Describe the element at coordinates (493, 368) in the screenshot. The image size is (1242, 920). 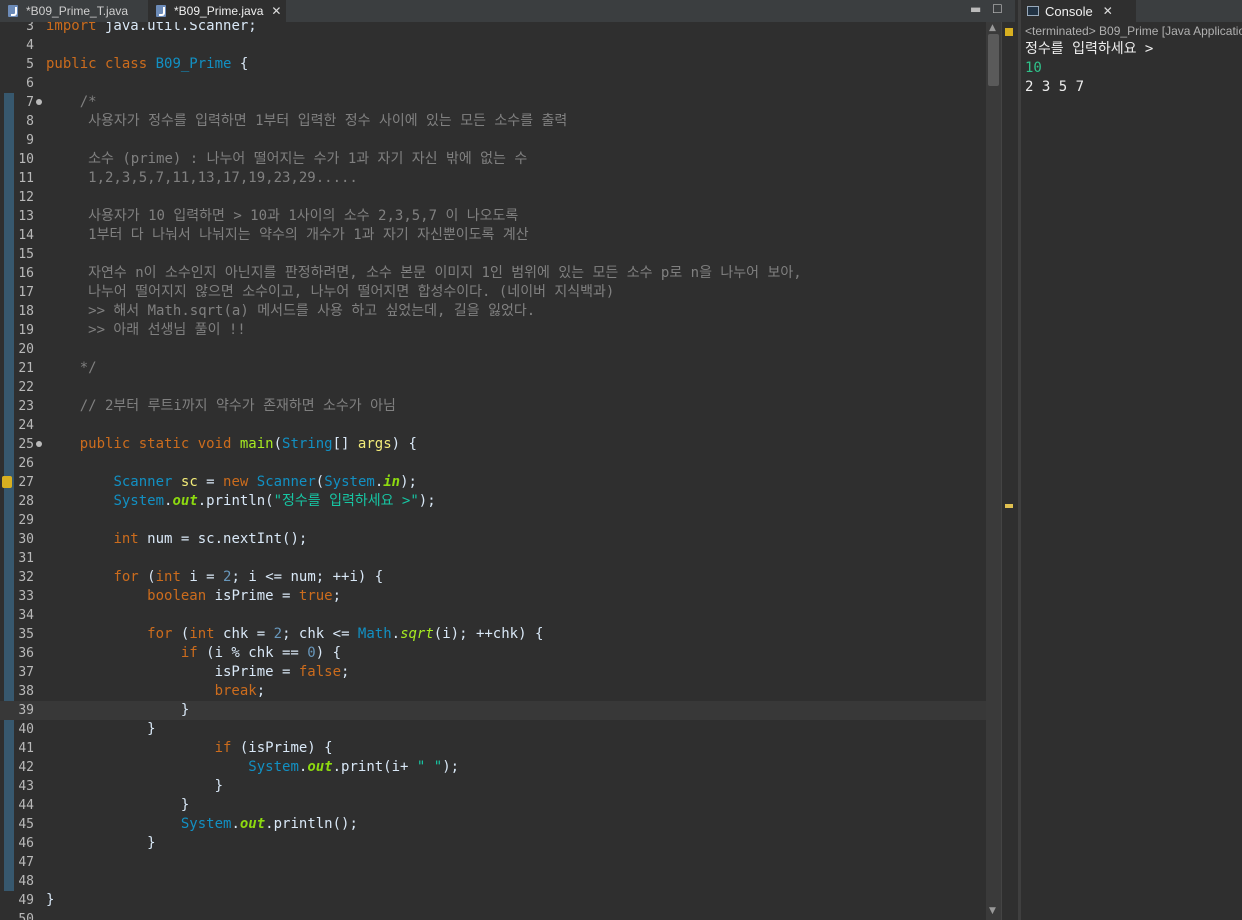
I see `code-line: 21 */` at that location.